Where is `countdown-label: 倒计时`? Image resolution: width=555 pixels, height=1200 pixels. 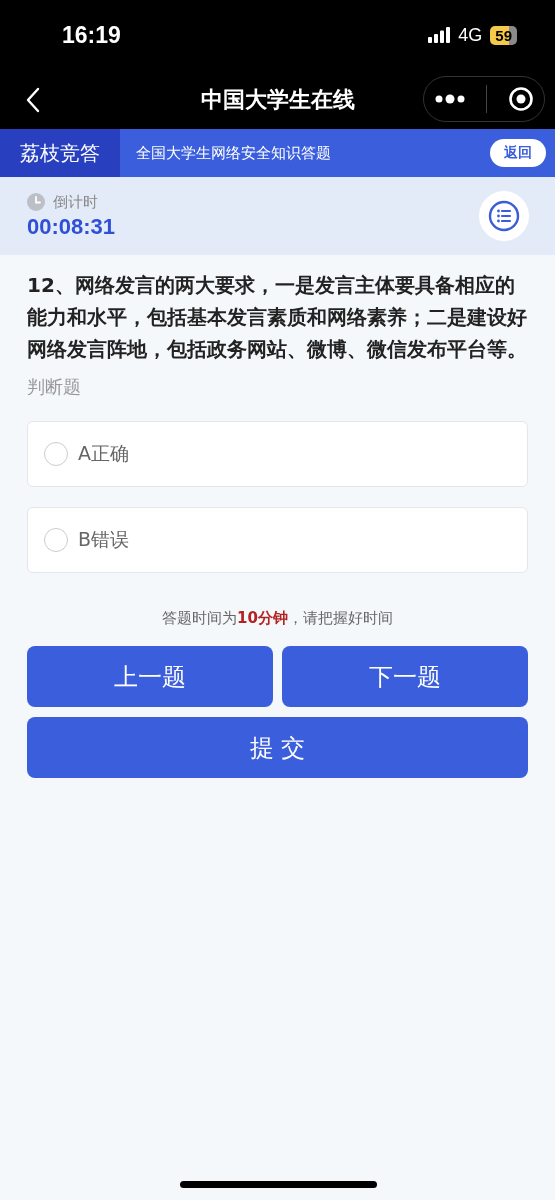 countdown-label: 倒计时 is located at coordinates (75, 202).